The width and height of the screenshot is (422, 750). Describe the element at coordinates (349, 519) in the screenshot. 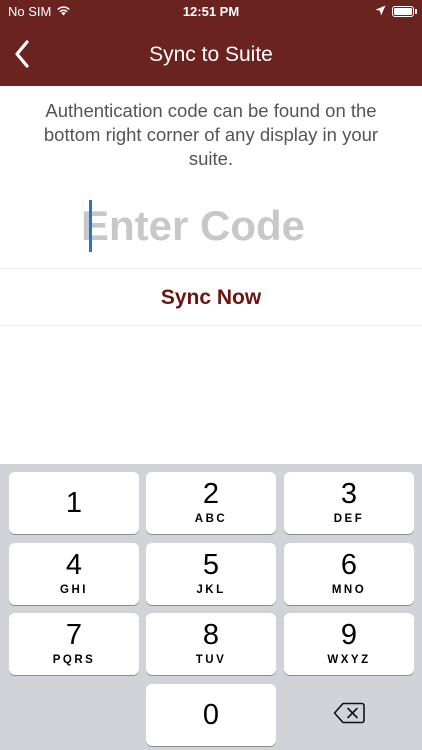

I see `key-letters: DEF` at that location.